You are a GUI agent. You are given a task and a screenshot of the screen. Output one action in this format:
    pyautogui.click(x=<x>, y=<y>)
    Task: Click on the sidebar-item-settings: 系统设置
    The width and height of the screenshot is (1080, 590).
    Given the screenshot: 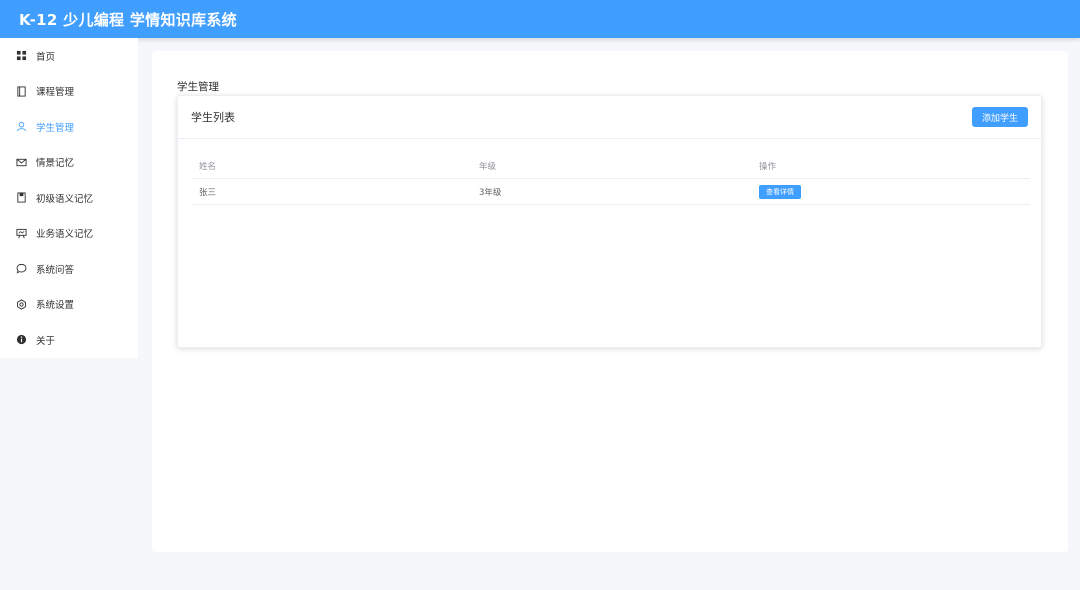 What is the action you would take?
    pyautogui.click(x=69, y=305)
    